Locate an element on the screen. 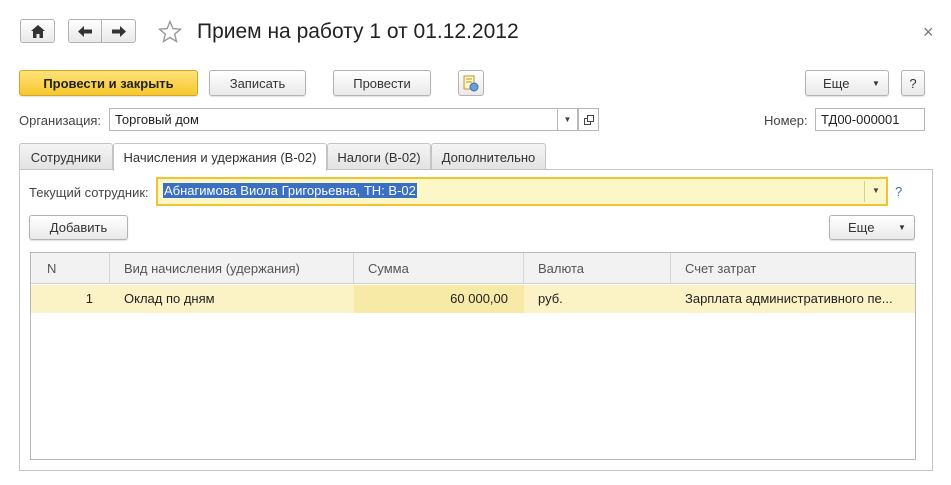 The height and width of the screenshot is (485, 951). more-button: Еще ▼ is located at coordinates (847, 83).